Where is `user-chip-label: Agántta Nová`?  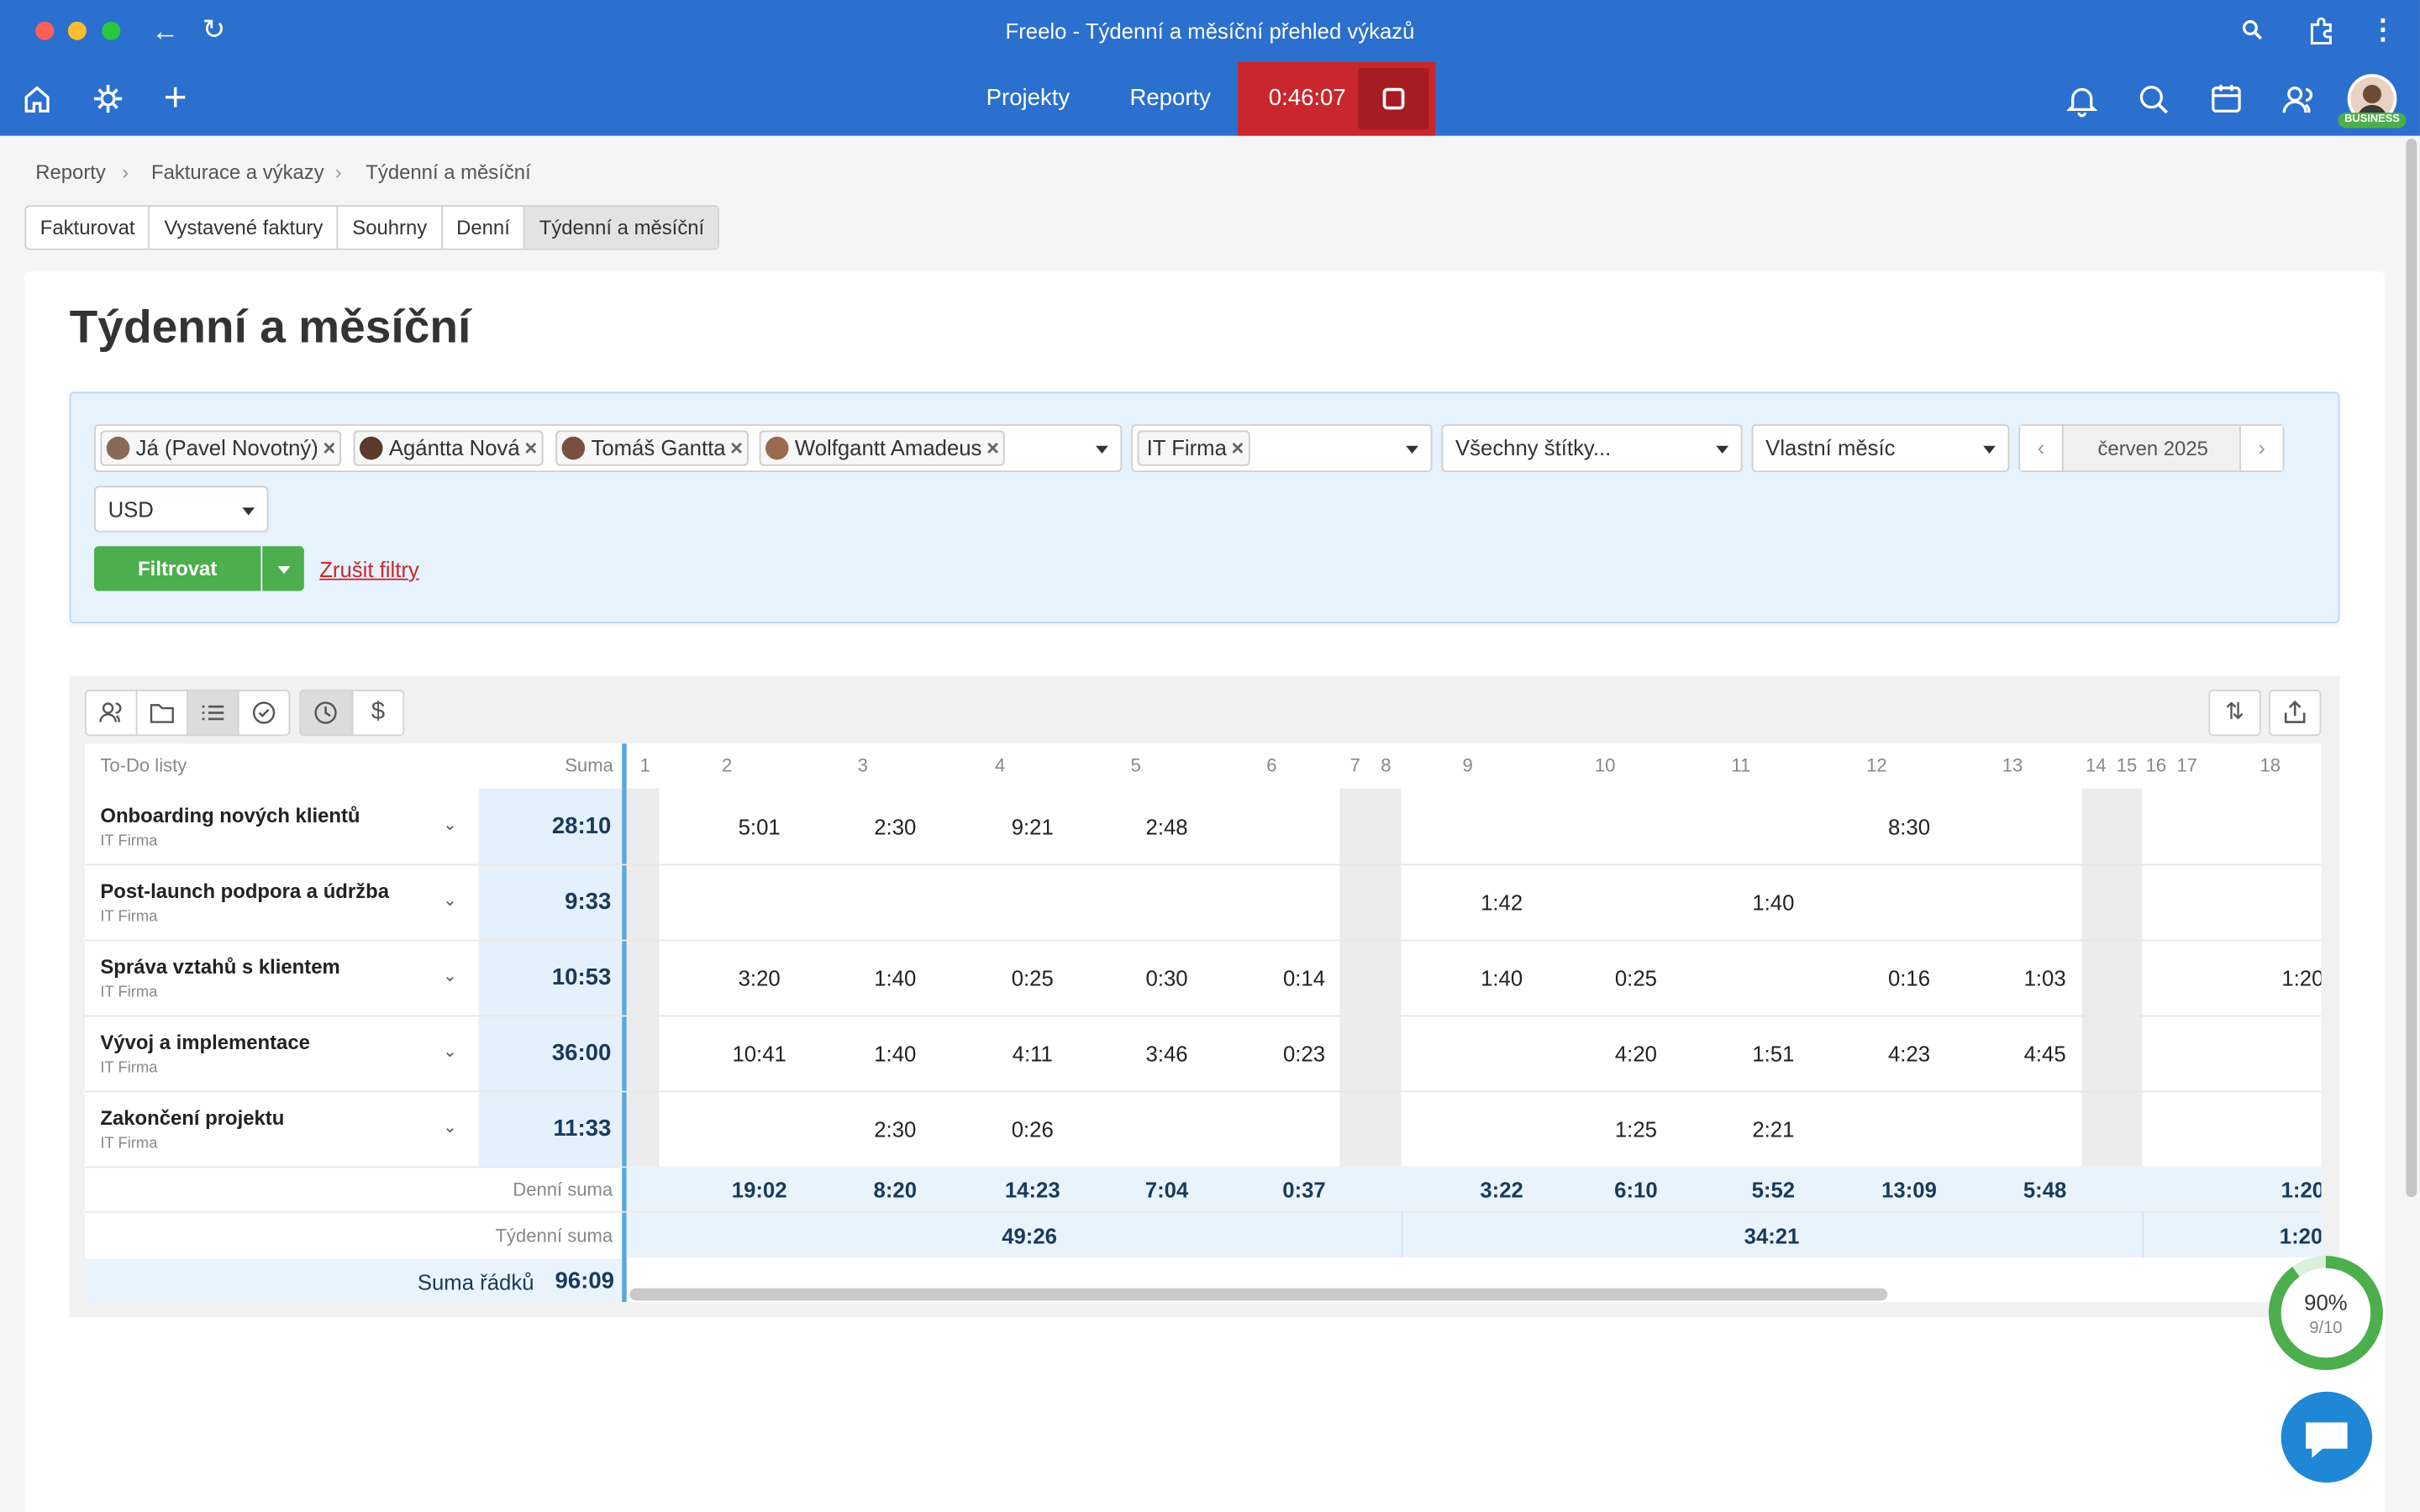
user-chip-label: Agántta Nová is located at coordinates (454, 447).